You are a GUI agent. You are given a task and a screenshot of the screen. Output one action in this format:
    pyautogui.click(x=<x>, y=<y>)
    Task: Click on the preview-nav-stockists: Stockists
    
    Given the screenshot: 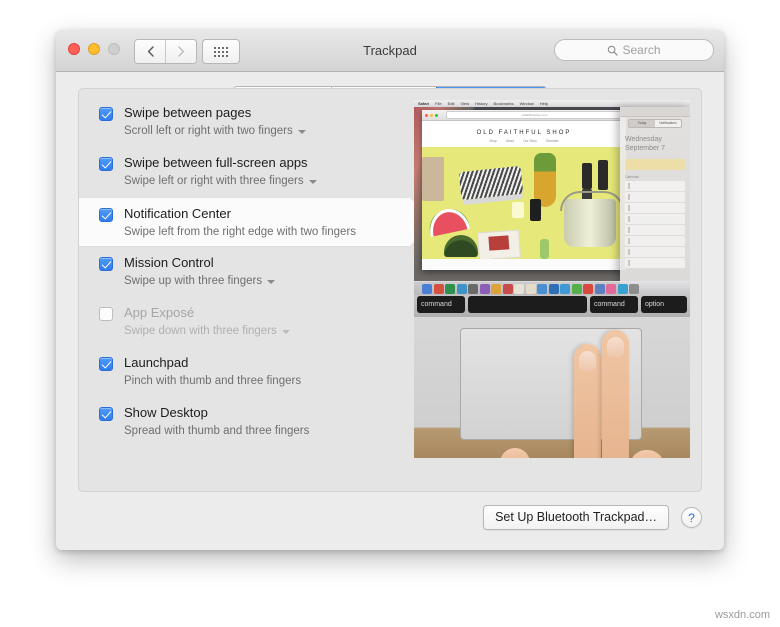 What is the action you would take?
    pyautogui.click(x=552, y=141)
    